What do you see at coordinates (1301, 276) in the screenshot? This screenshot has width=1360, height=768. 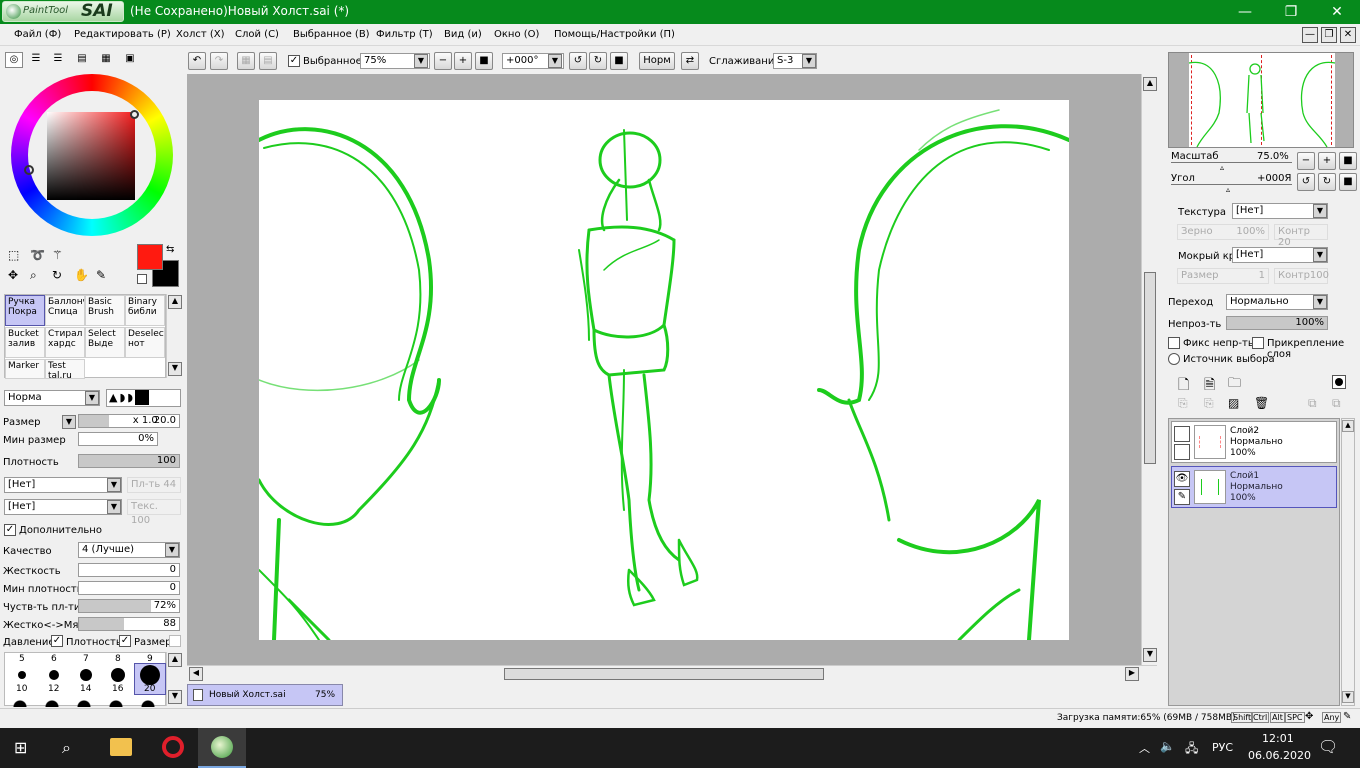 I see `wet-contrast-field: Контр100` at bounding box center [1301, 276].